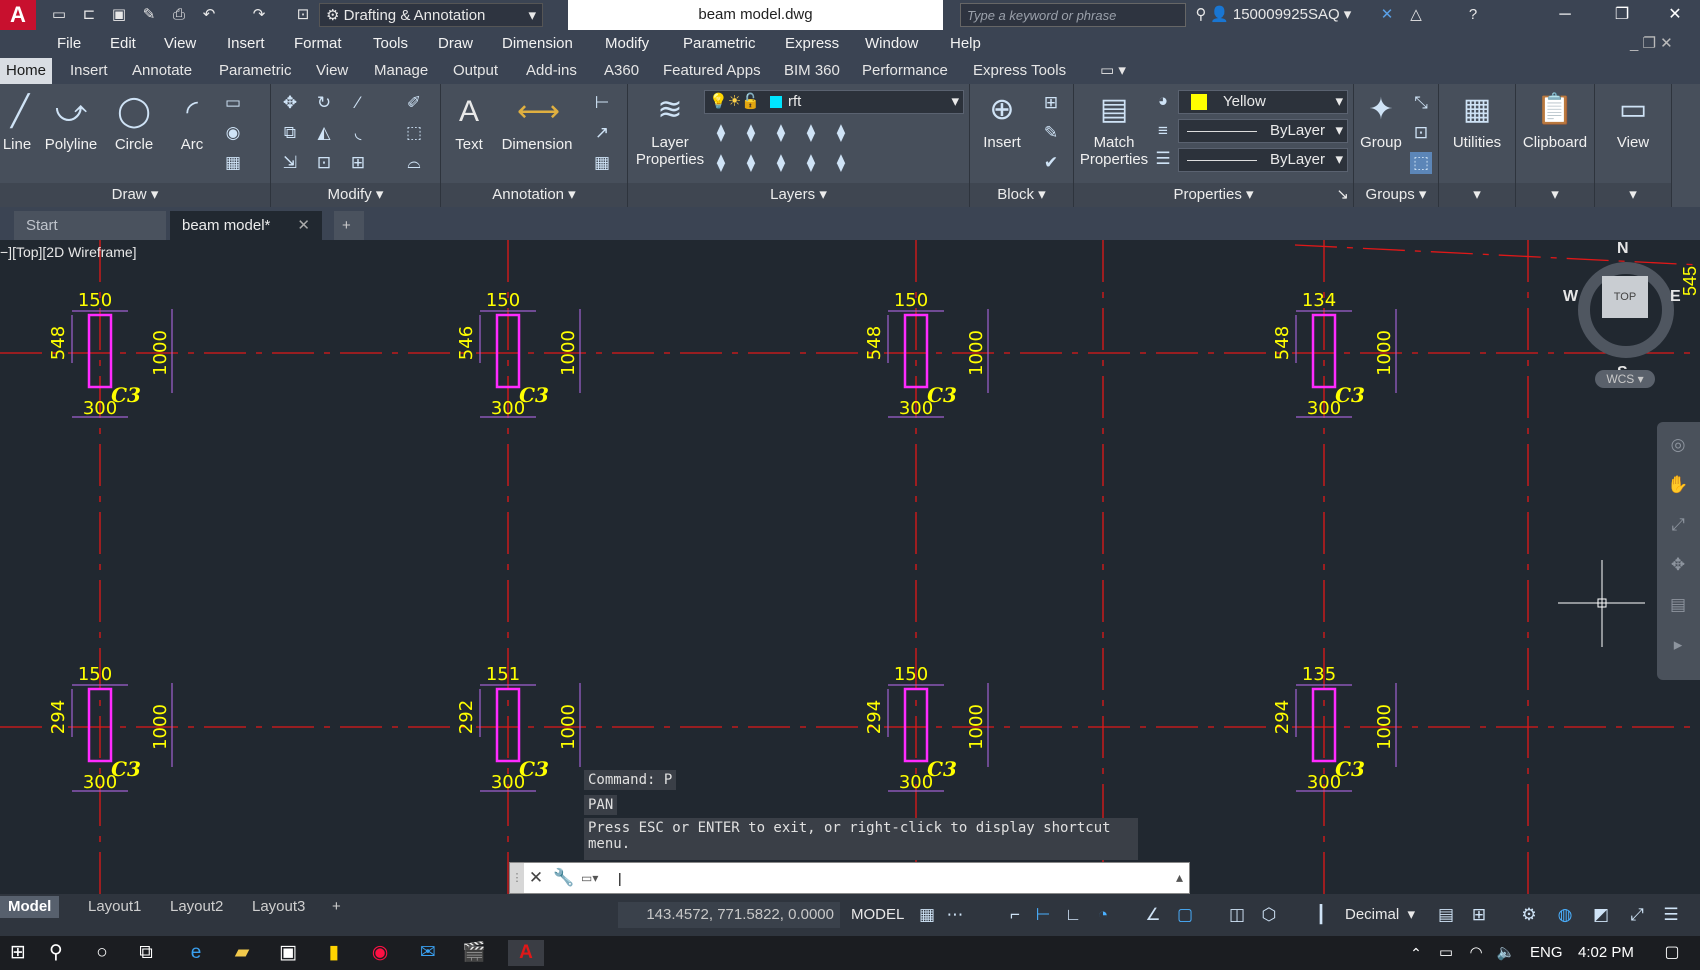 The width and height of the screenshot is (1700, 970). What do you see at coordinates (303, 225) in the screenshot?
I see `close-tab-icon: ✕` at bounding box center [303, 225].